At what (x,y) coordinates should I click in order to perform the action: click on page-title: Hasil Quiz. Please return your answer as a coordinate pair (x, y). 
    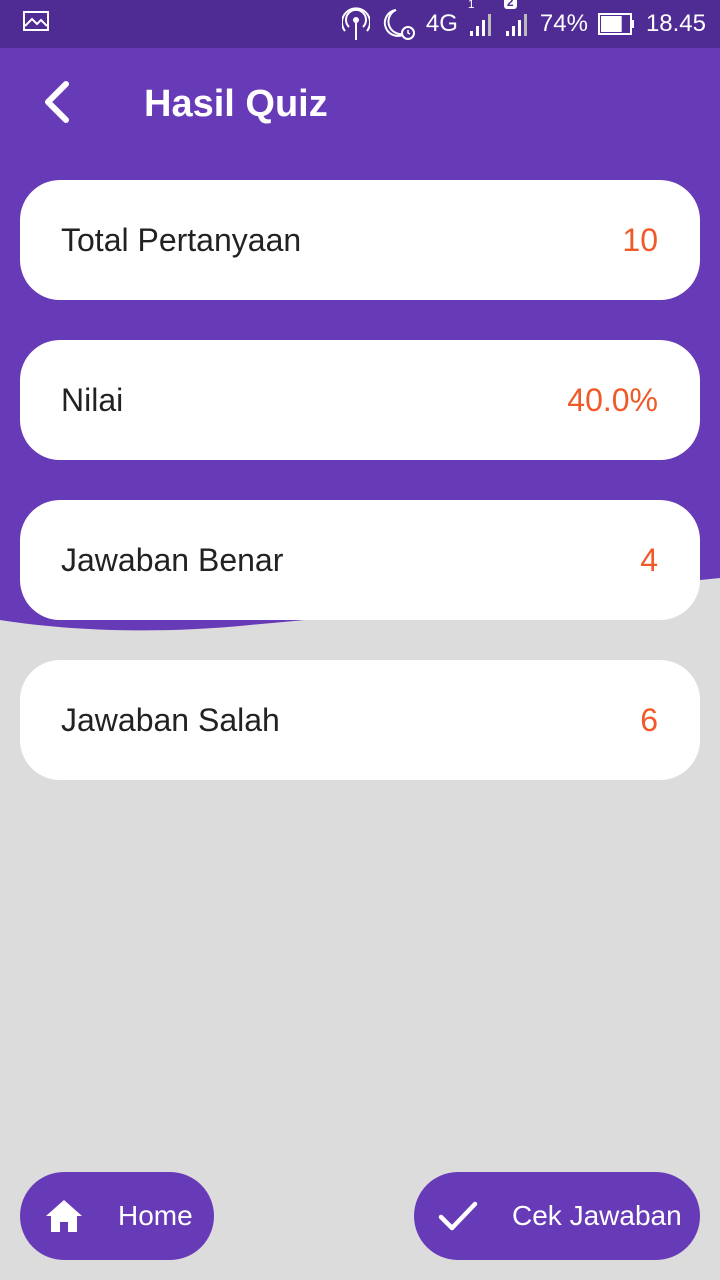
    Looking at the image, I should click on (236, 103).